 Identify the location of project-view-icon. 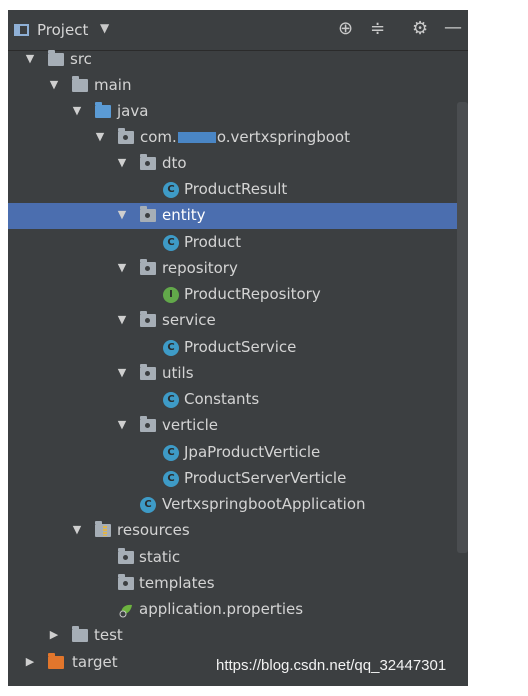
(21, 30).